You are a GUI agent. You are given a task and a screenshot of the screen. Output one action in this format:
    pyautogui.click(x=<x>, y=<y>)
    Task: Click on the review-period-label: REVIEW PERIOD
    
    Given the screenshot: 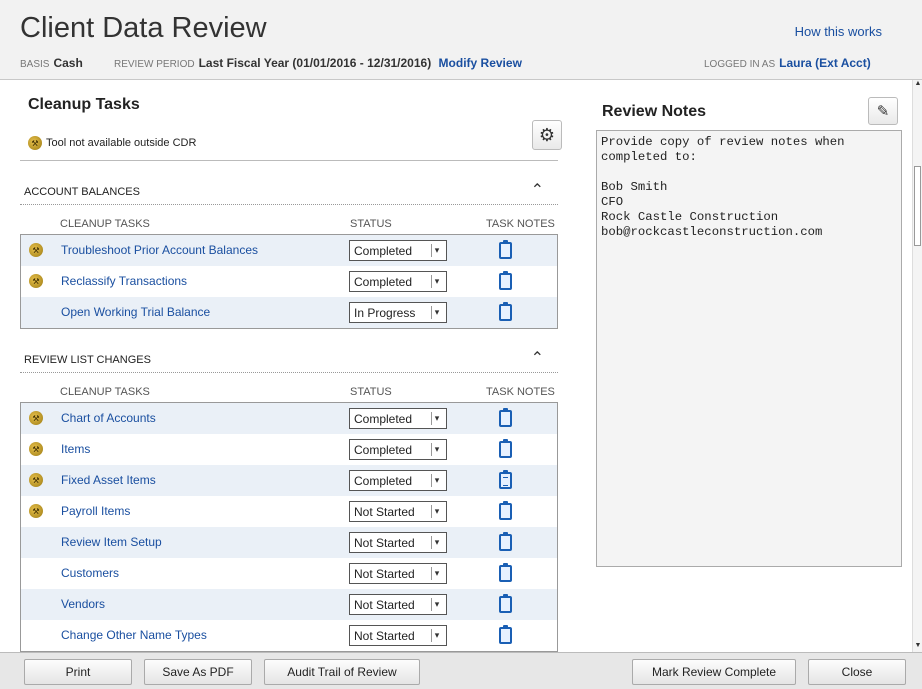 What is the action you would take?
    pyautogui.click(x=154, y=64)
    